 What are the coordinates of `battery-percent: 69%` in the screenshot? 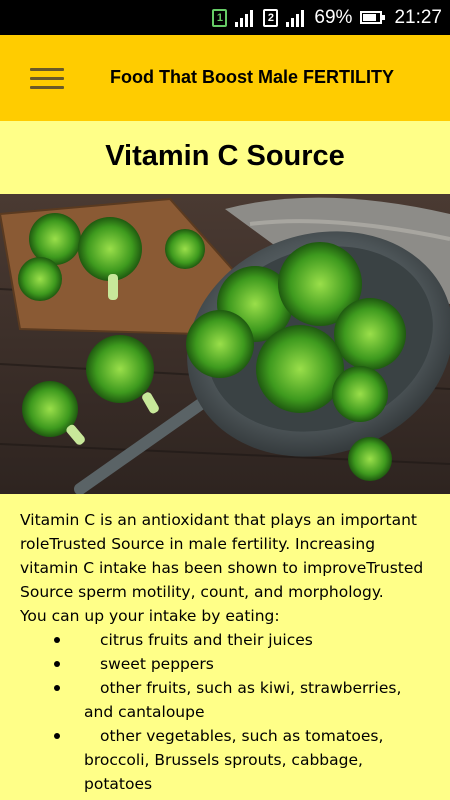 It's located at (333, 17).